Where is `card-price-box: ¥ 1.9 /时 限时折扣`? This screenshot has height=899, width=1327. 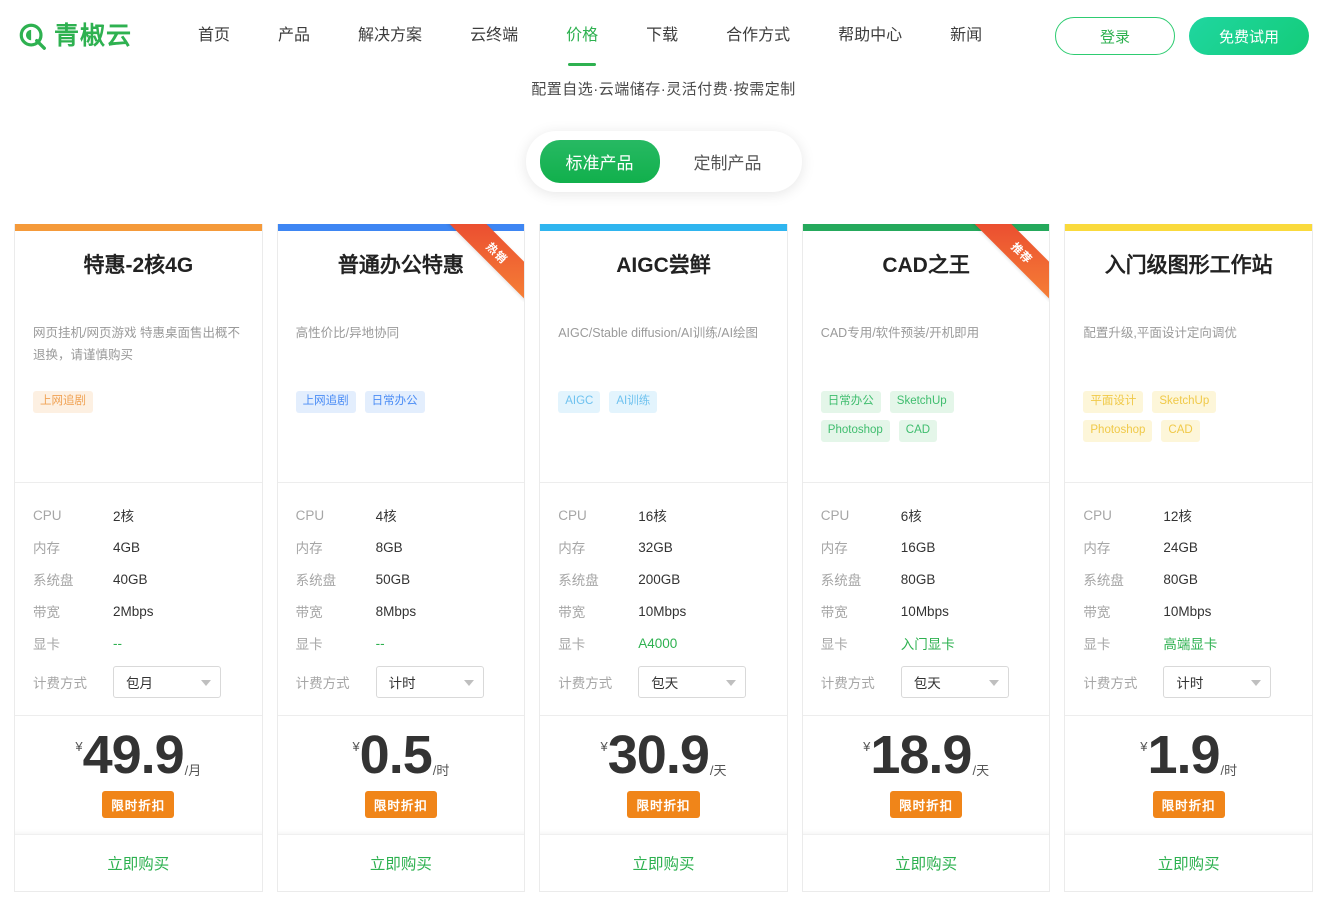
card-price-box: ¥ 1.9 /时 限时折扣 is located at coordinates (1188, 776).